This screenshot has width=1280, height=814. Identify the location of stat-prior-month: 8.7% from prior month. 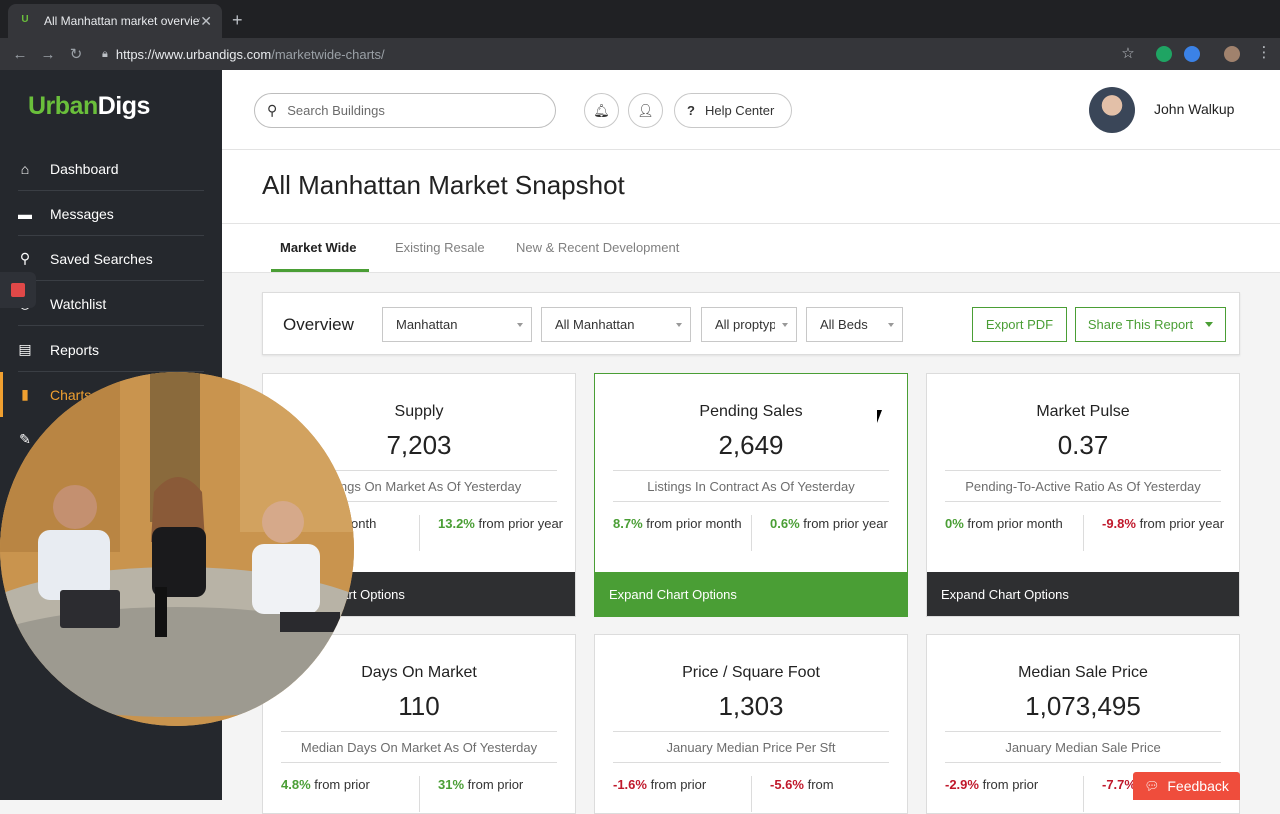
(677, 523).